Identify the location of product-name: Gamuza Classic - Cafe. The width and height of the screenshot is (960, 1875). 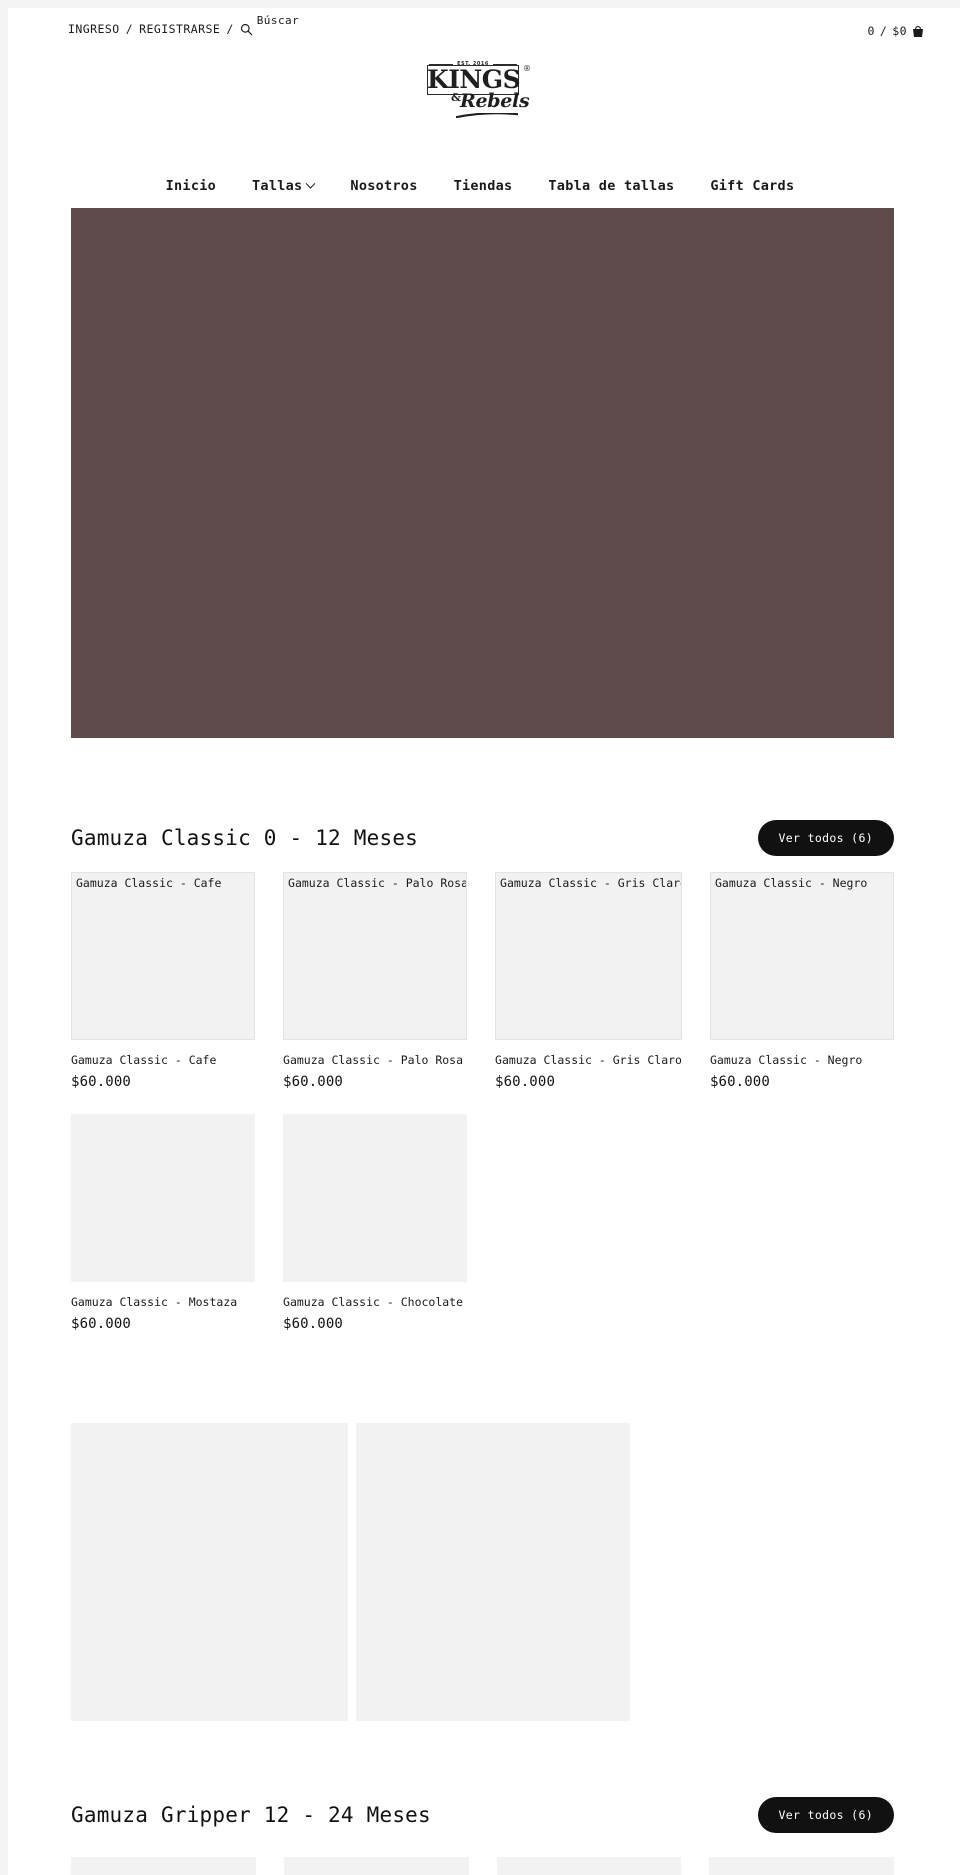
(144, 1060).